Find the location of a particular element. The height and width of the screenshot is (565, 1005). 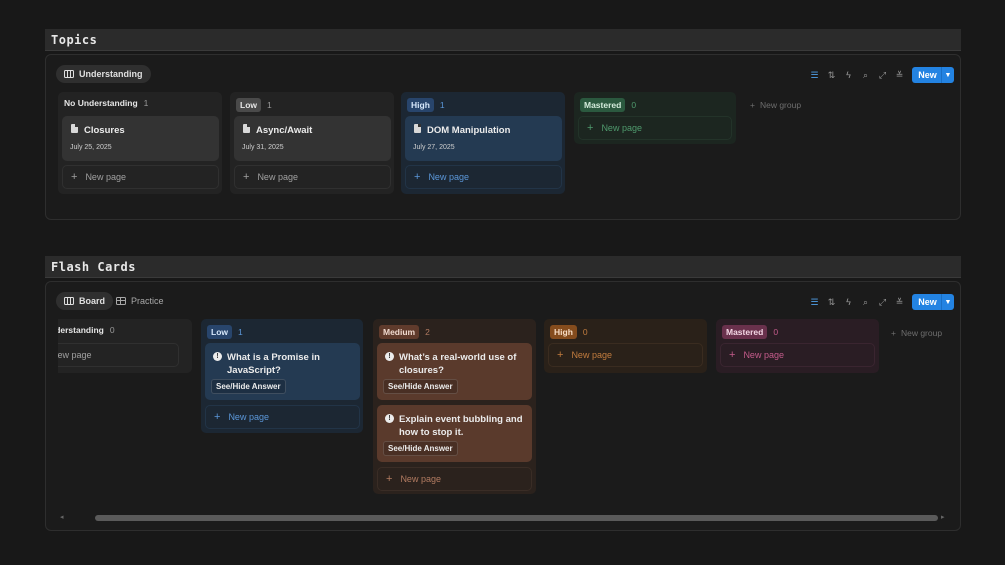

card-dom-manipulation: DOM Manipulation July 27, 2025 is located at coordinates (483, 138).